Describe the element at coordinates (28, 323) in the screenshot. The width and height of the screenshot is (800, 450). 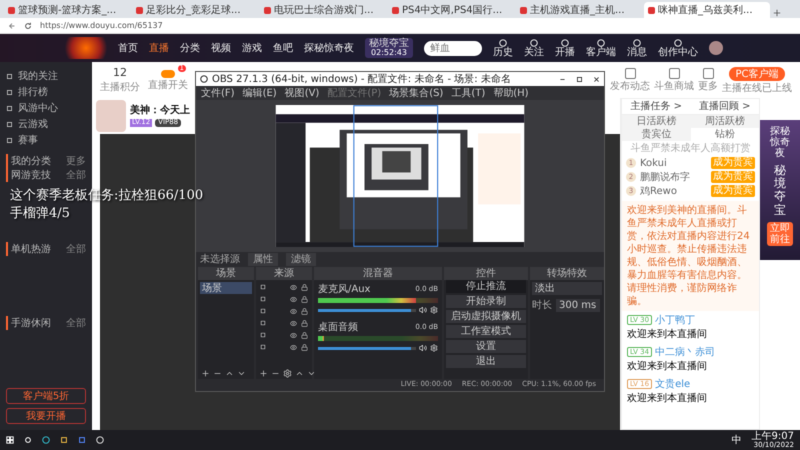
I see `section-title: 手游休闲` at that location.